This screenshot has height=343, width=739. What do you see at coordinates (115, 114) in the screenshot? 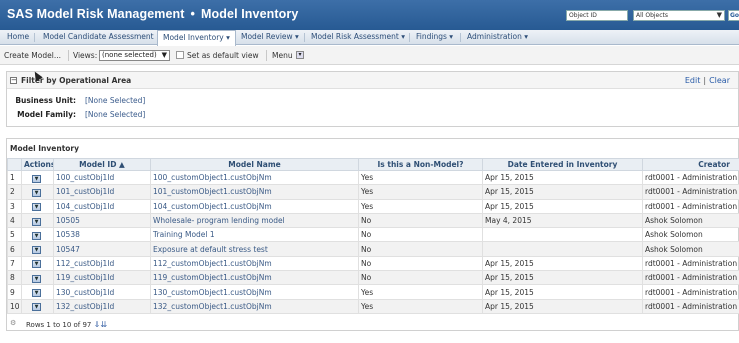
I see `model-family-value: [None Selected]` at bounding box center [115, 114].